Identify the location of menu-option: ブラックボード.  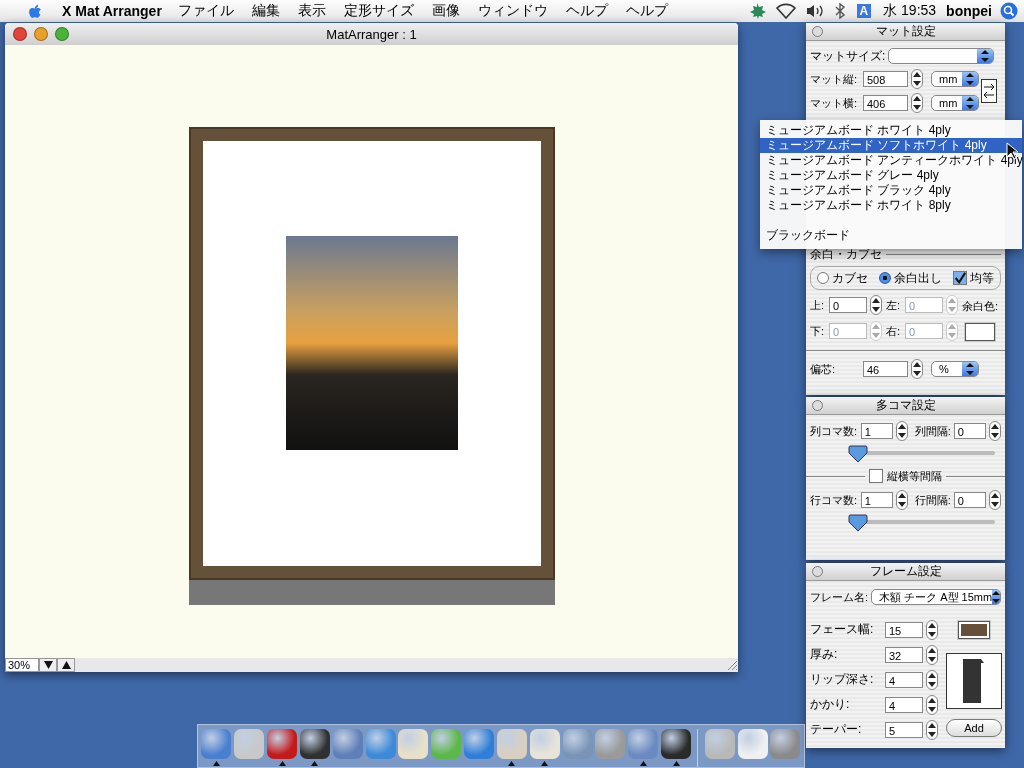
(891, 235).